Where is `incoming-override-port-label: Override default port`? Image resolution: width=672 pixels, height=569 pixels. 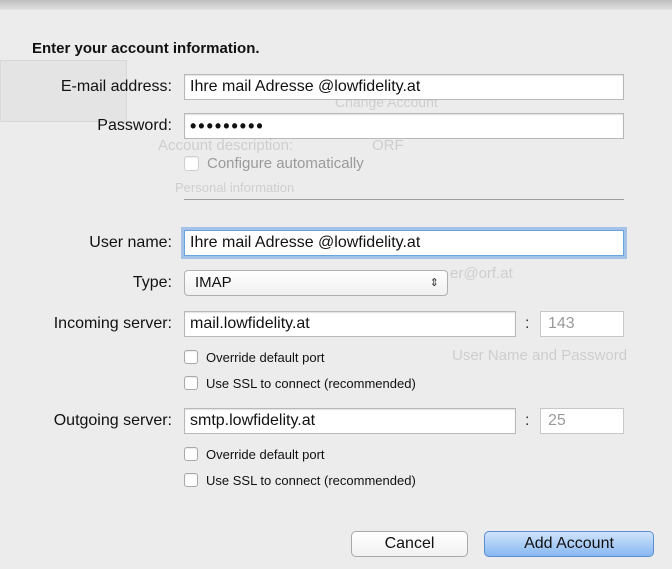 incoming-override-port-label: Override default port is located at coordinates (265, 357).